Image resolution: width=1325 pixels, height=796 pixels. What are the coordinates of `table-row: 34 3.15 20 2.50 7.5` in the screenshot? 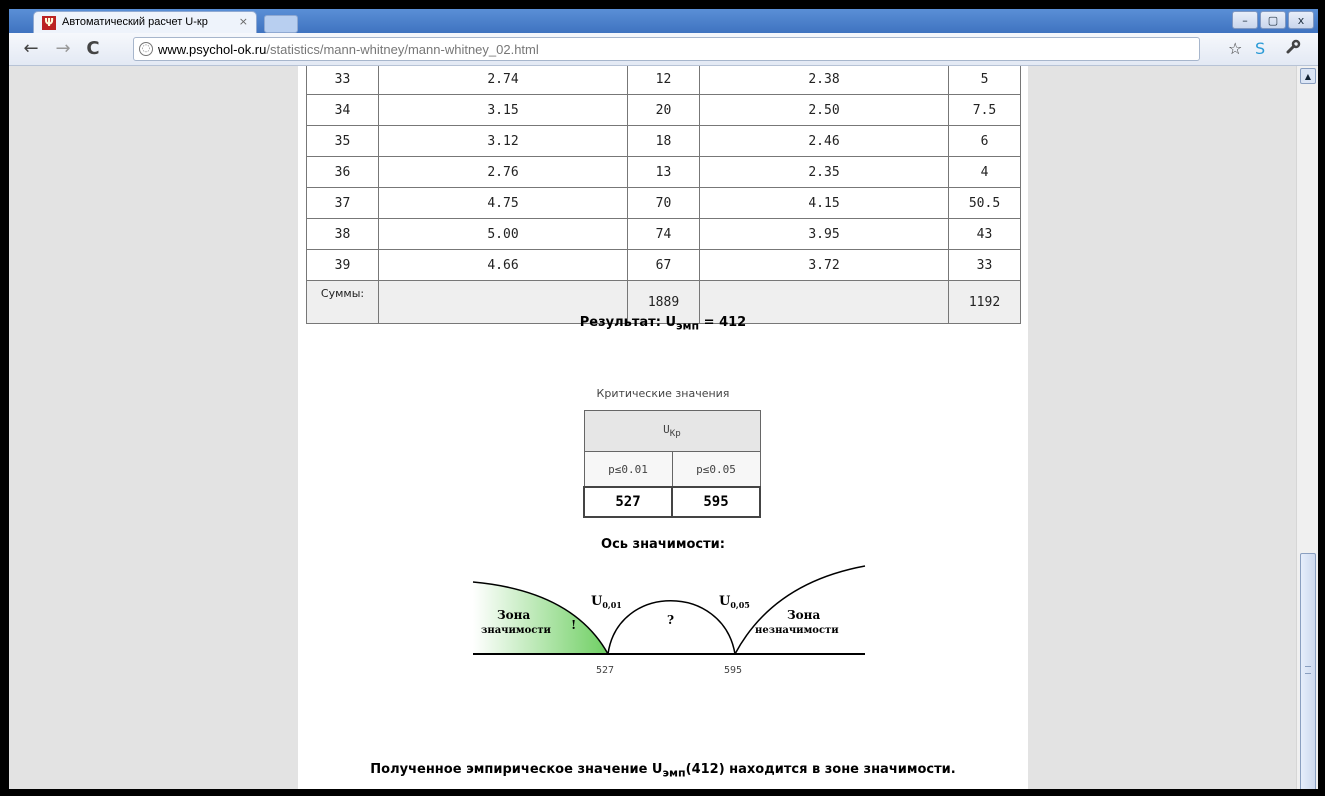 It's located at (663, 110).